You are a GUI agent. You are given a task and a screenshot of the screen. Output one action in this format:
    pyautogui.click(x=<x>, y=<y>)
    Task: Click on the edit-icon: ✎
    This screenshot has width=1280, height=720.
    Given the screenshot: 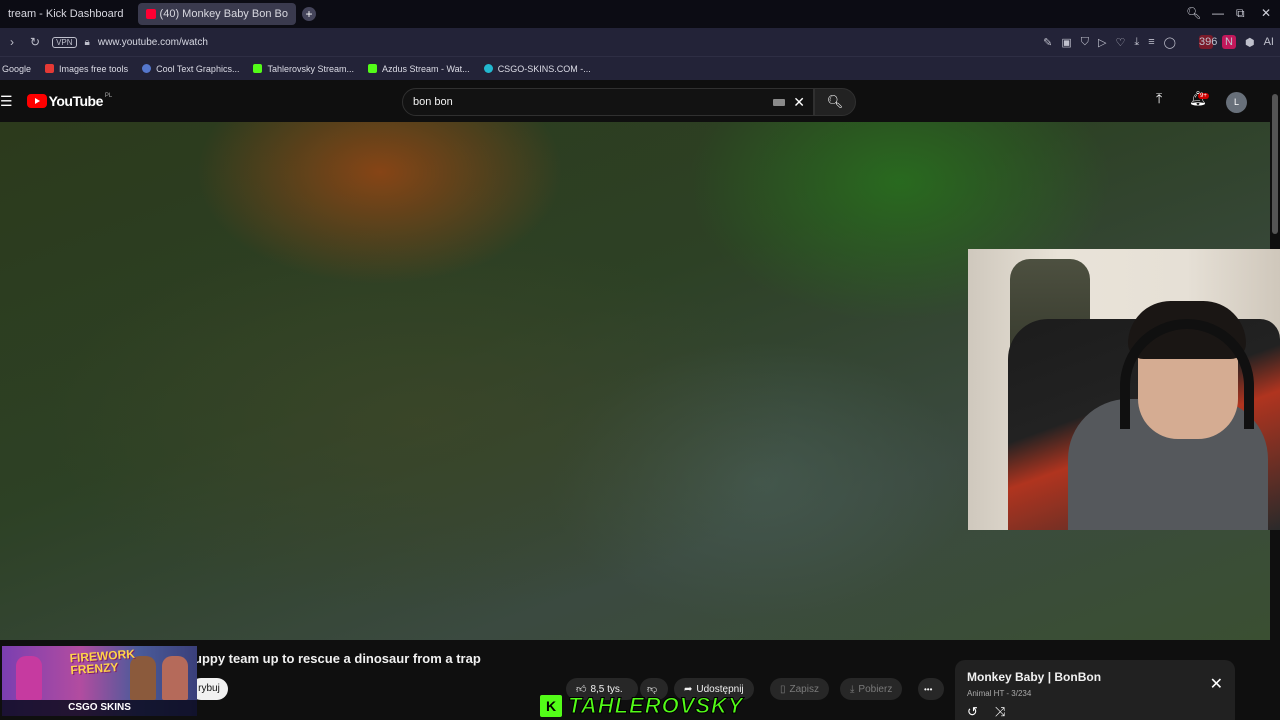 What is the action you would take?
    pyautogui.click(x=1047, y=42)
    